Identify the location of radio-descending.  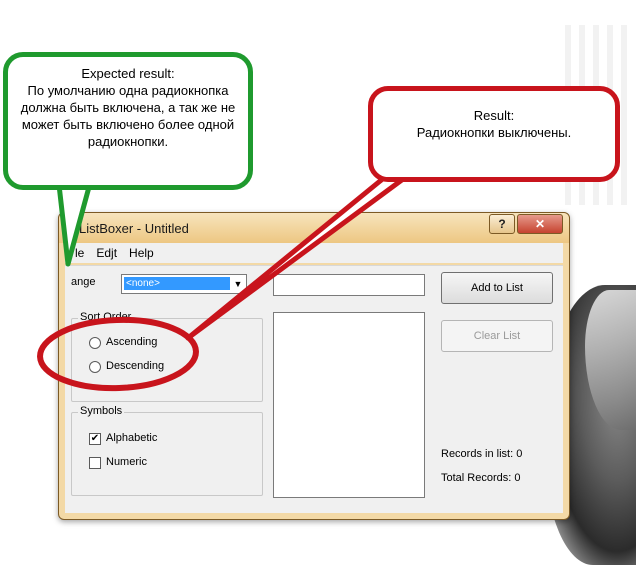
(95, 367).